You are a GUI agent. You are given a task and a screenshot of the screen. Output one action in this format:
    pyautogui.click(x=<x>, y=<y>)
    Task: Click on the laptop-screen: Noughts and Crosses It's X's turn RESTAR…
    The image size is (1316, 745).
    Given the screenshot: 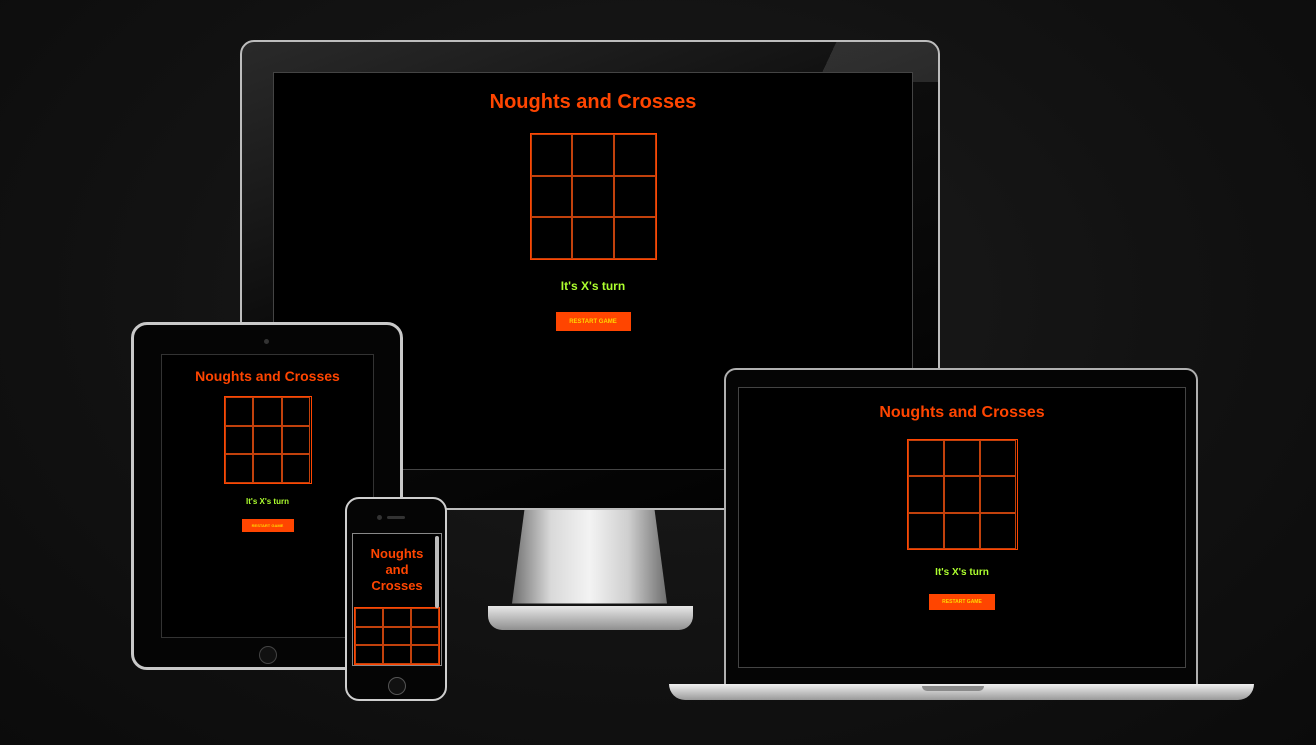 What is the action you would take?
    pyautogui.click(x=962, y=527)
    